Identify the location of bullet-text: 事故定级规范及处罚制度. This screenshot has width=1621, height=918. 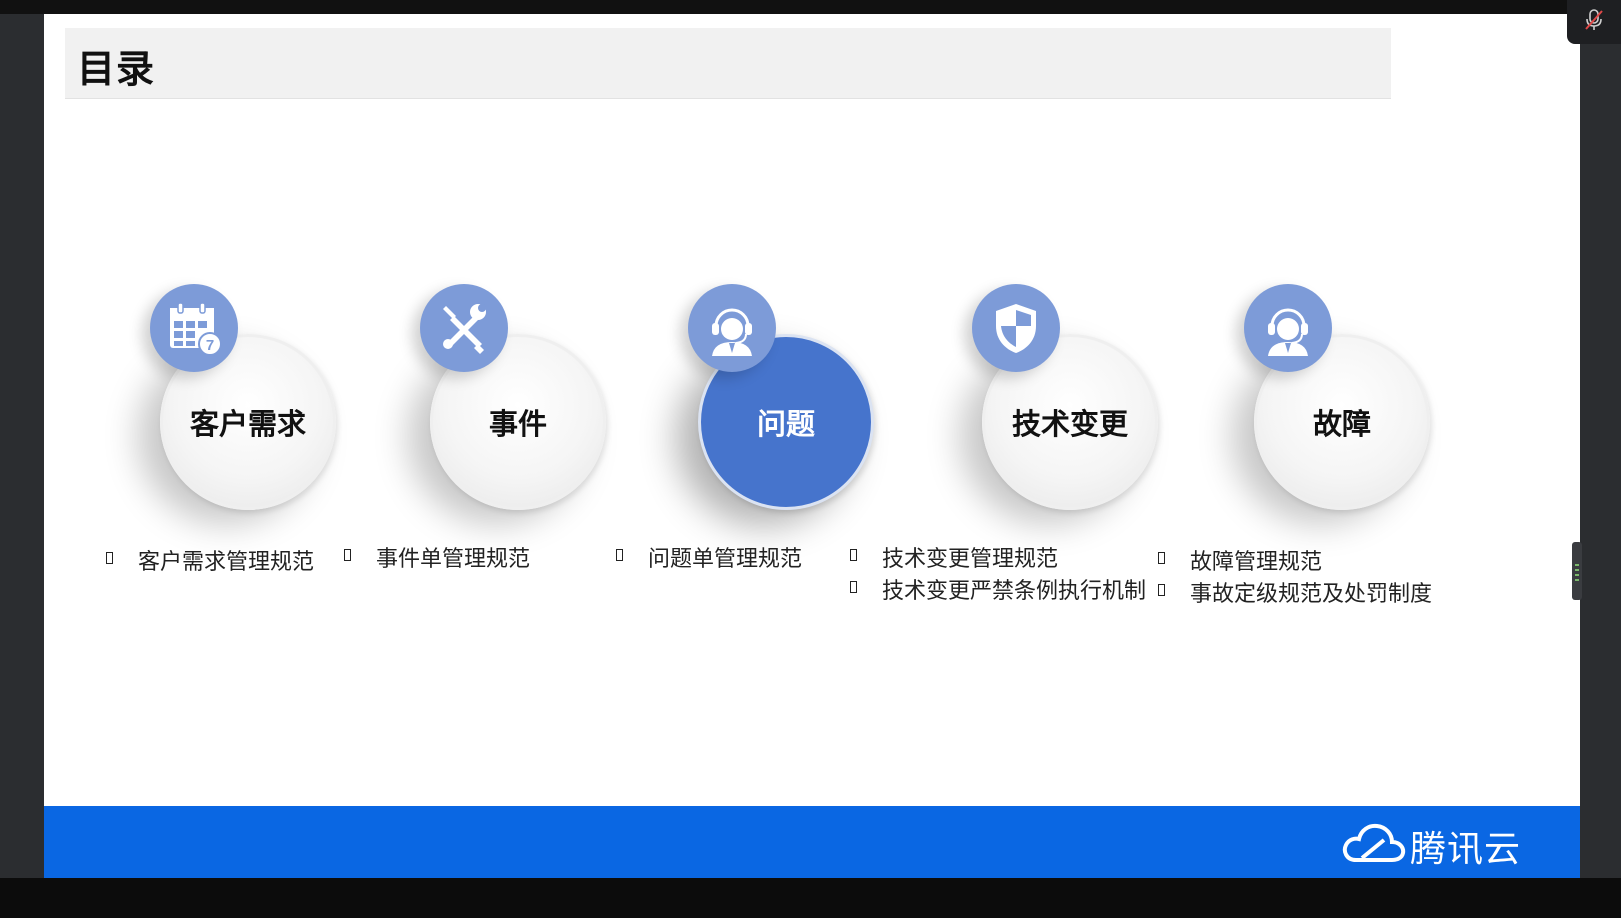
(1311, 594).